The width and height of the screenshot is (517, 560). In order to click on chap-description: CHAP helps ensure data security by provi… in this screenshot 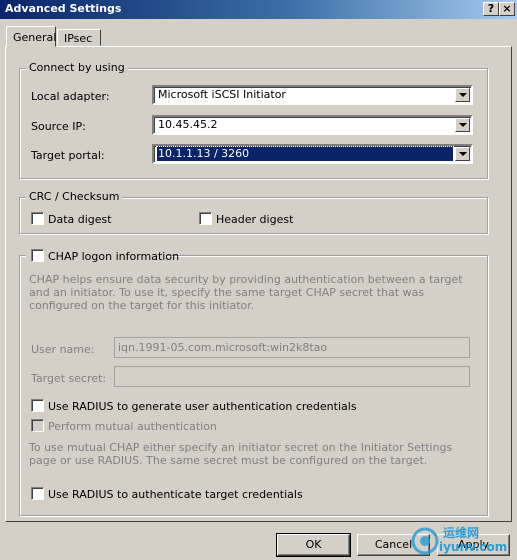, I will do `click(246, 292)`.